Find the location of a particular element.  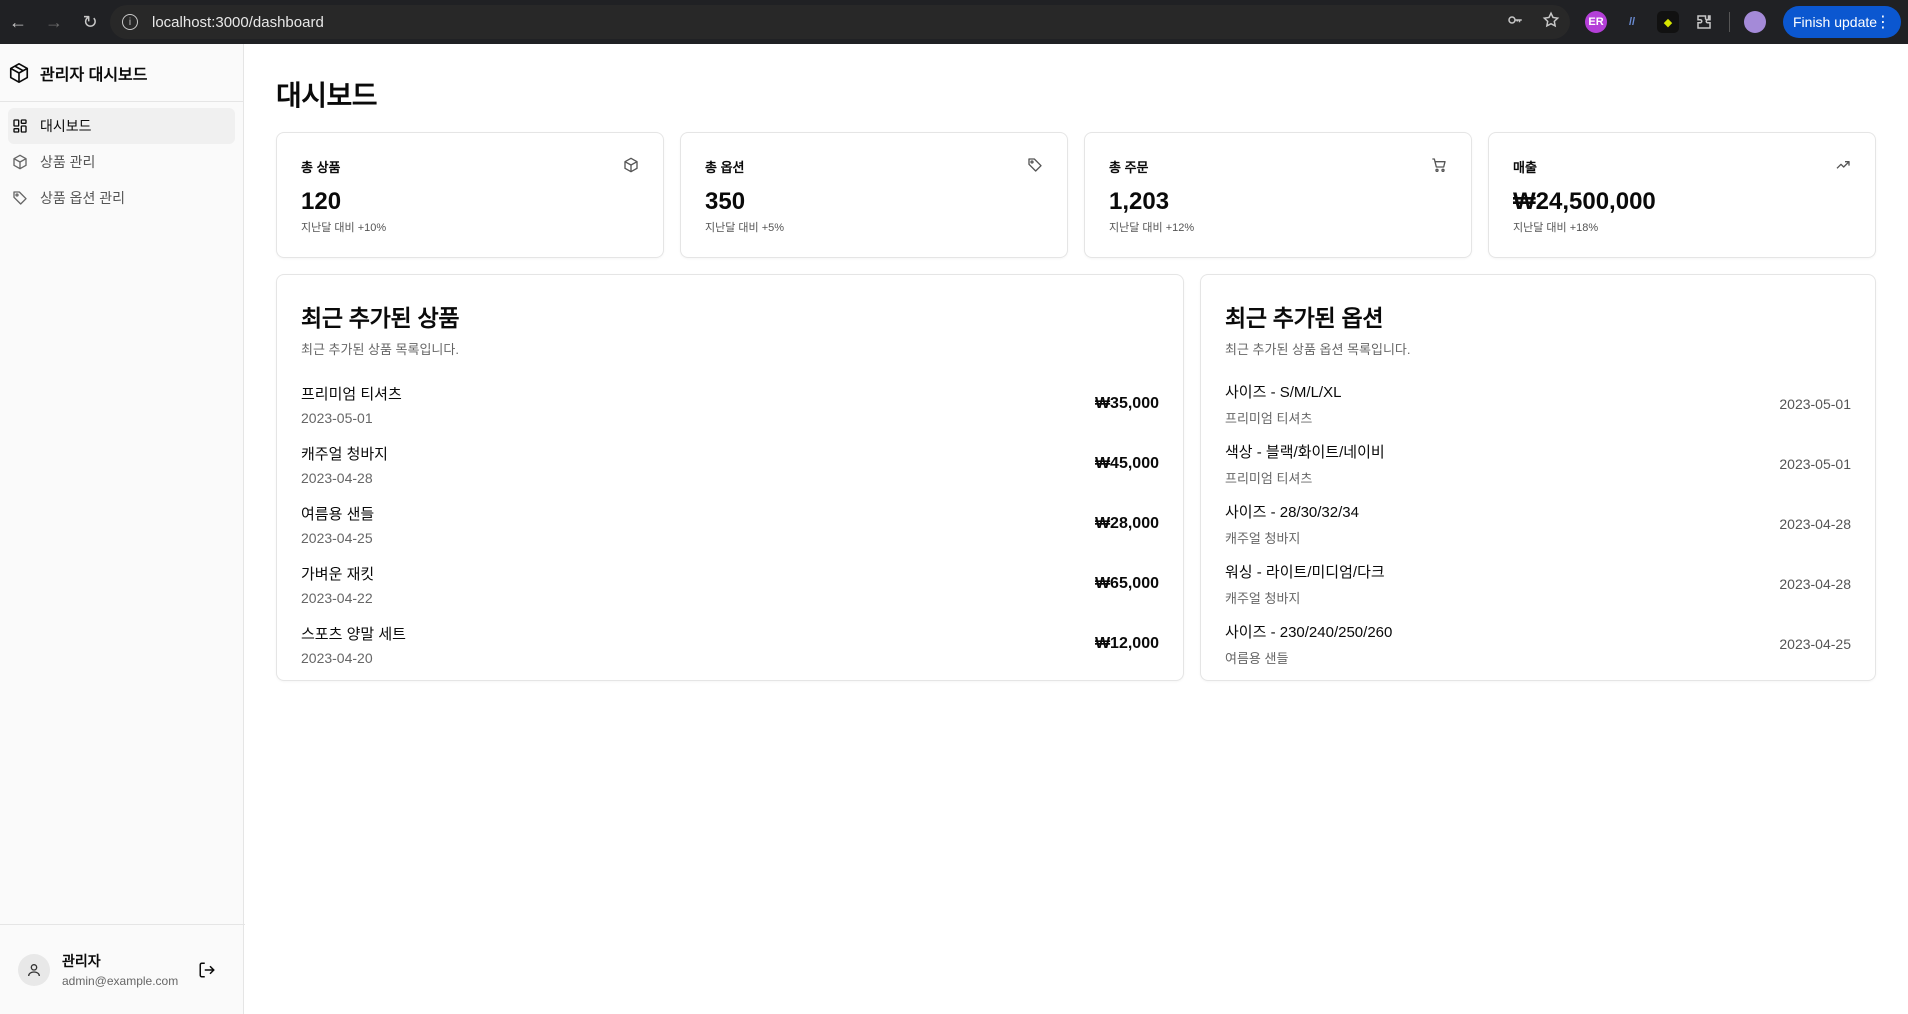

sidebar-item-label: 상품 옵션 관리 is located at coordinates (83, 198).